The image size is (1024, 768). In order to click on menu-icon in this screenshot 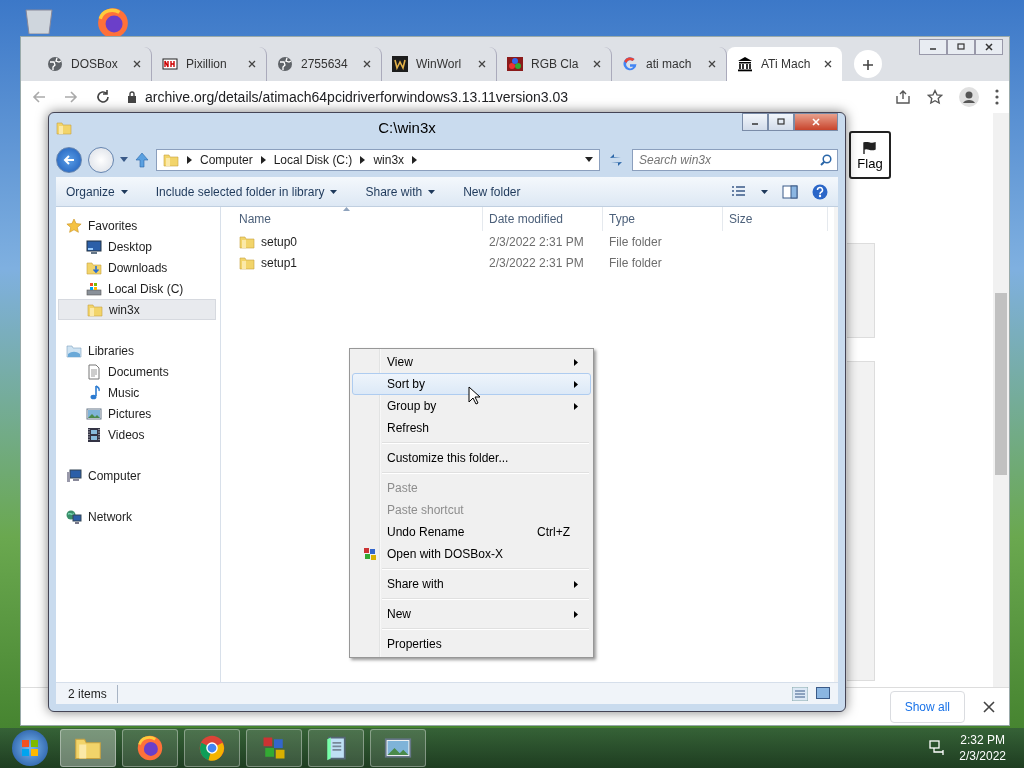, I will do `click(997, 97)`.